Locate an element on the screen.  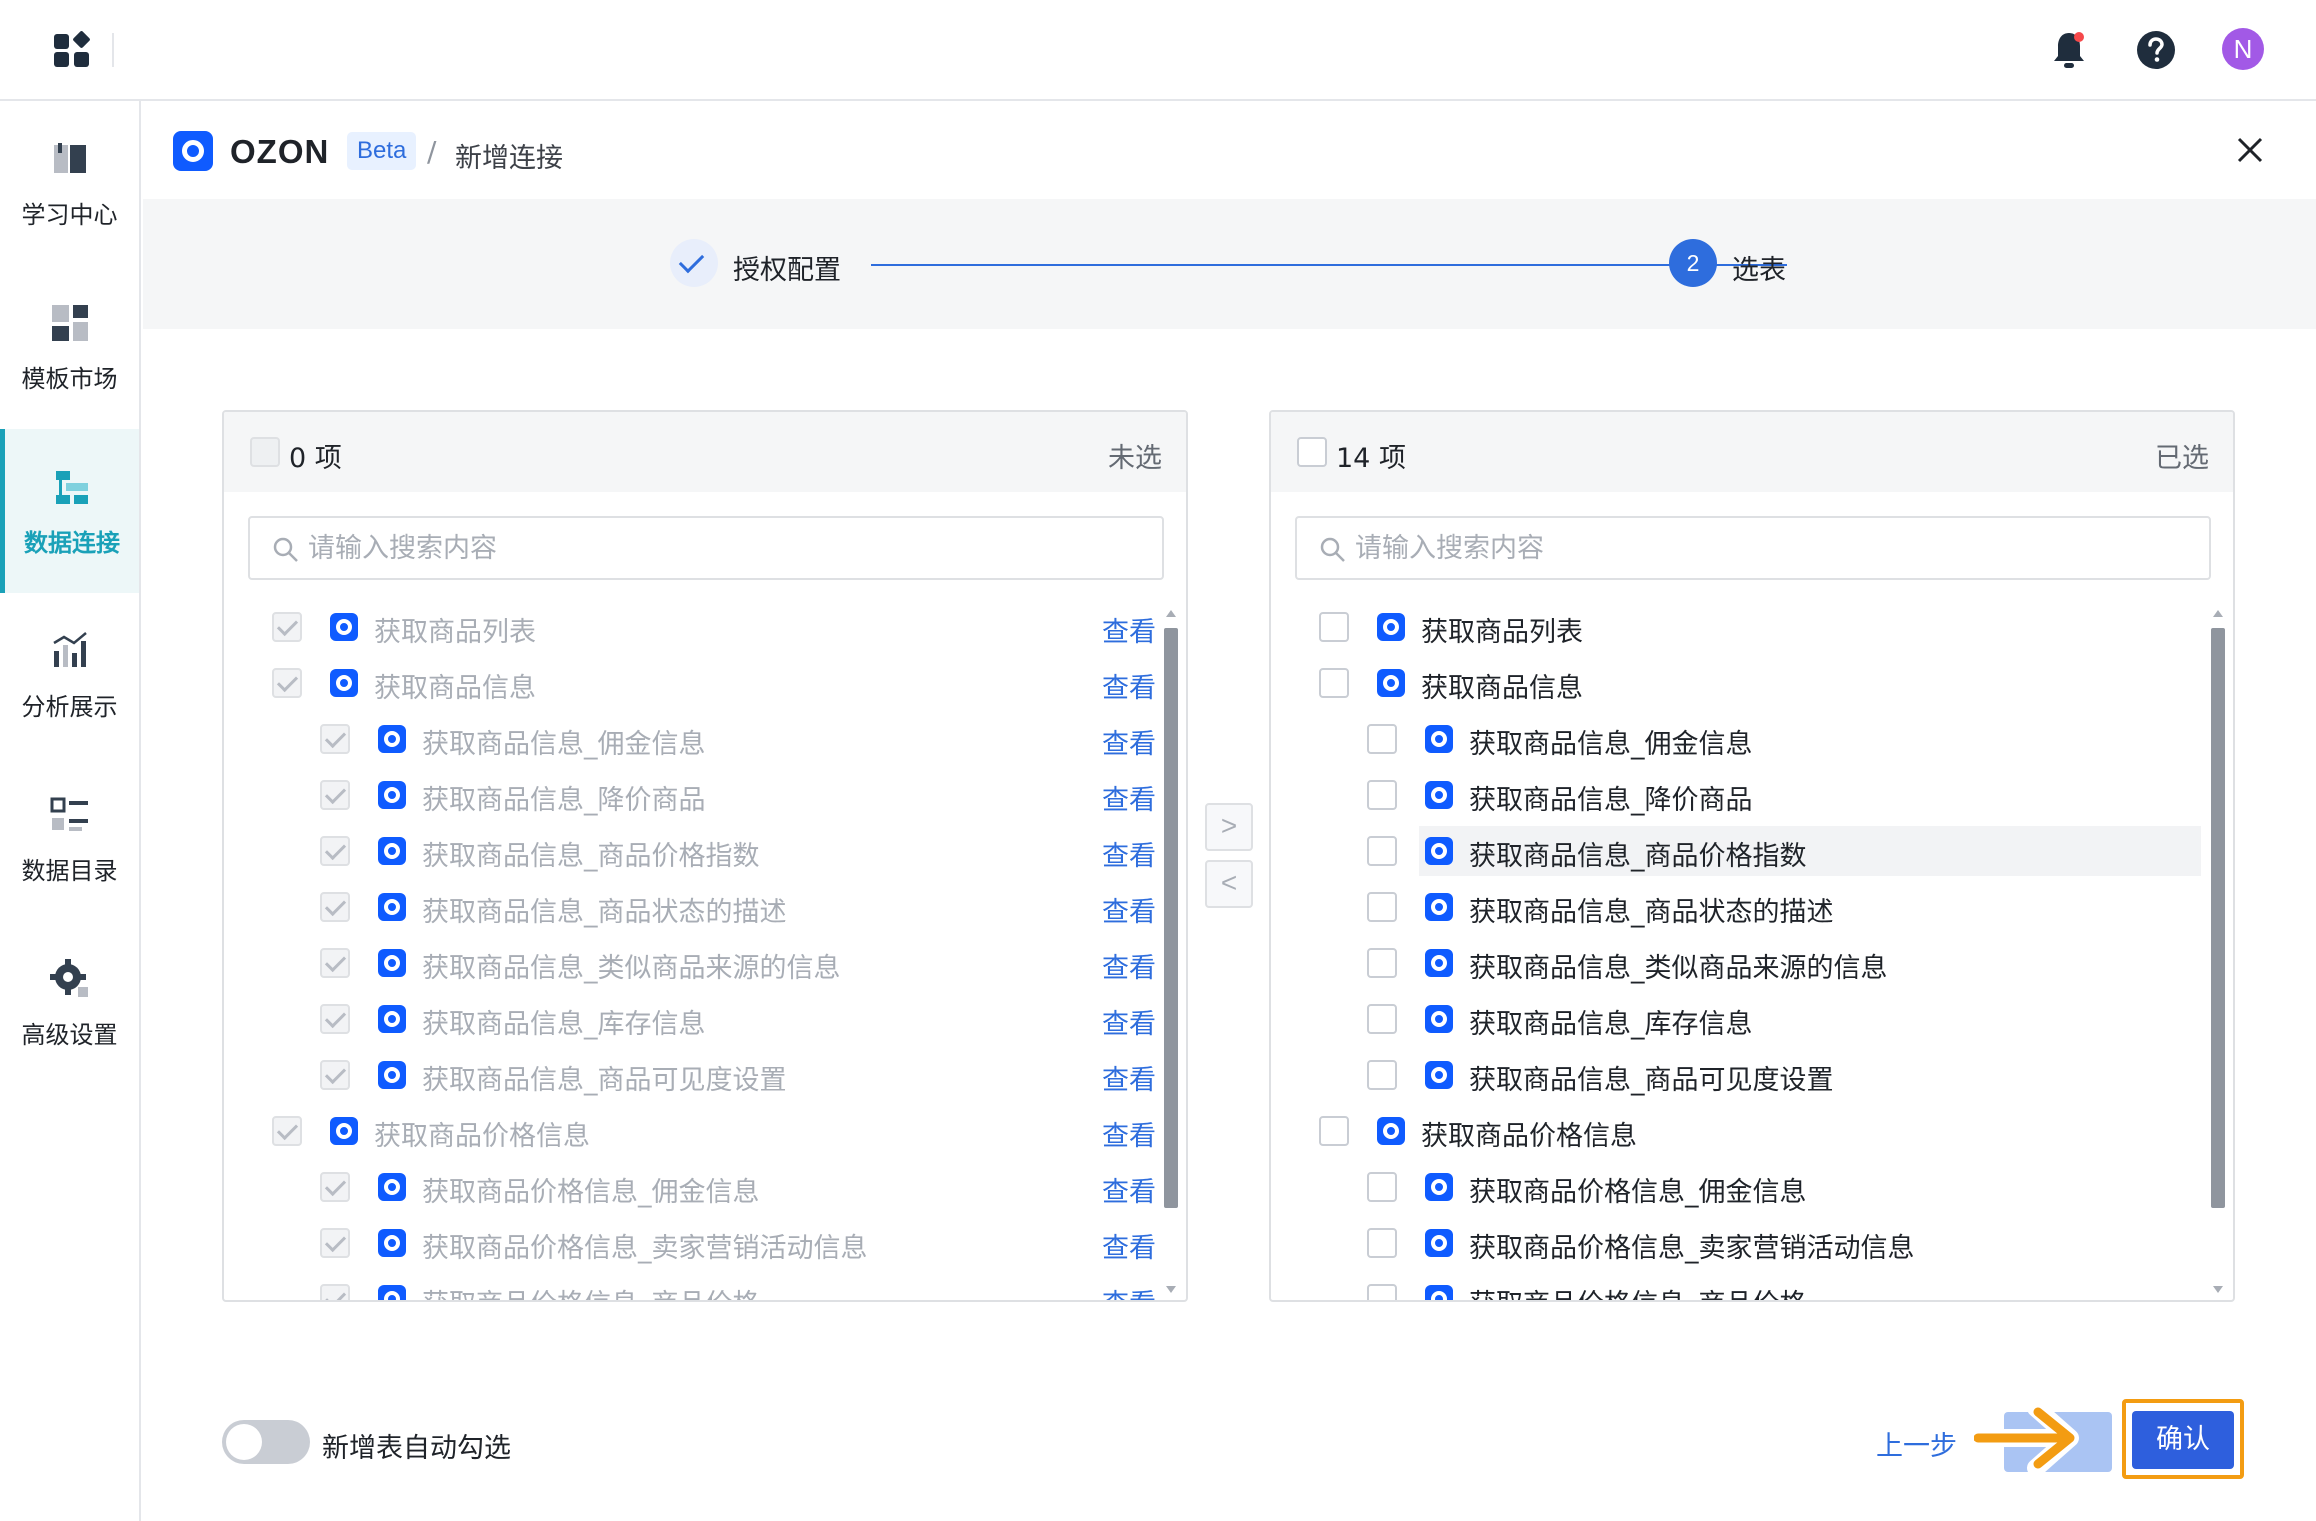
dialog-header: OZON Beta / 新增连接 is located at coordinates (1229, 151).